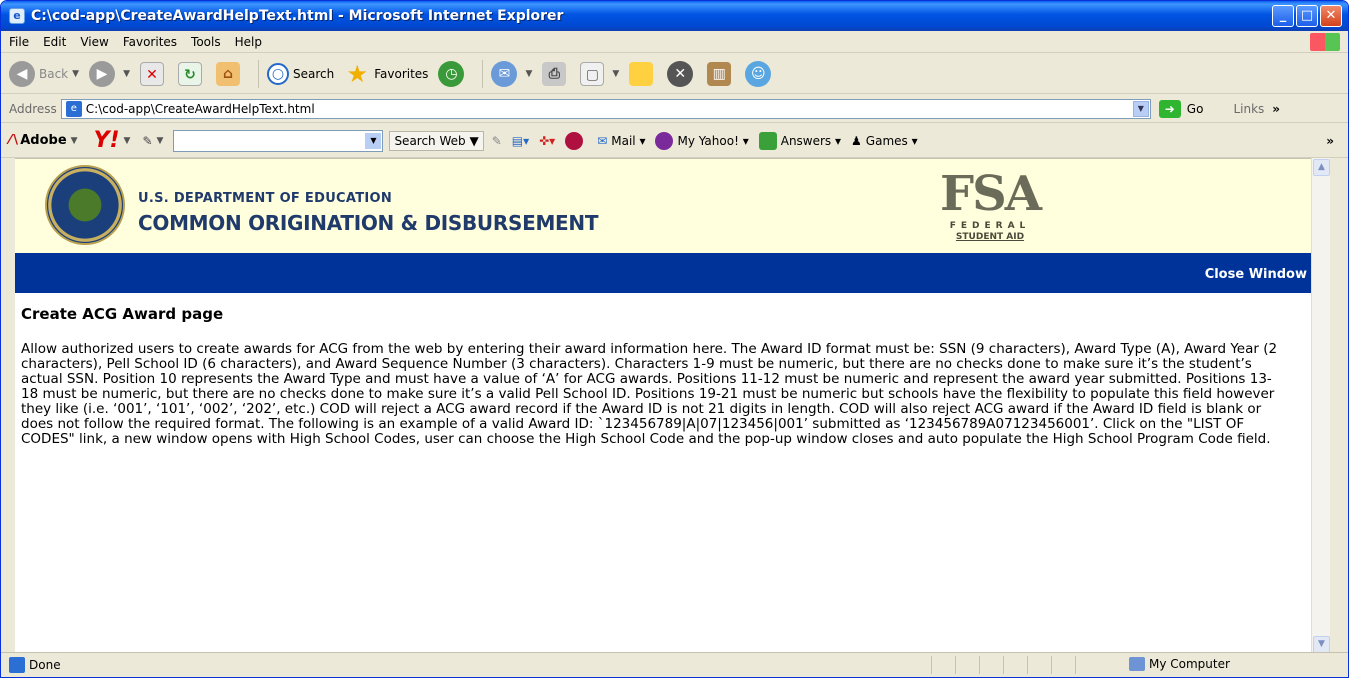 The width and height of the screenshot is (1349, 678). Describe the element at coordinates (621, 141) in the screenshot. I see `mail-link: ✉ Mail ▾` at that location.